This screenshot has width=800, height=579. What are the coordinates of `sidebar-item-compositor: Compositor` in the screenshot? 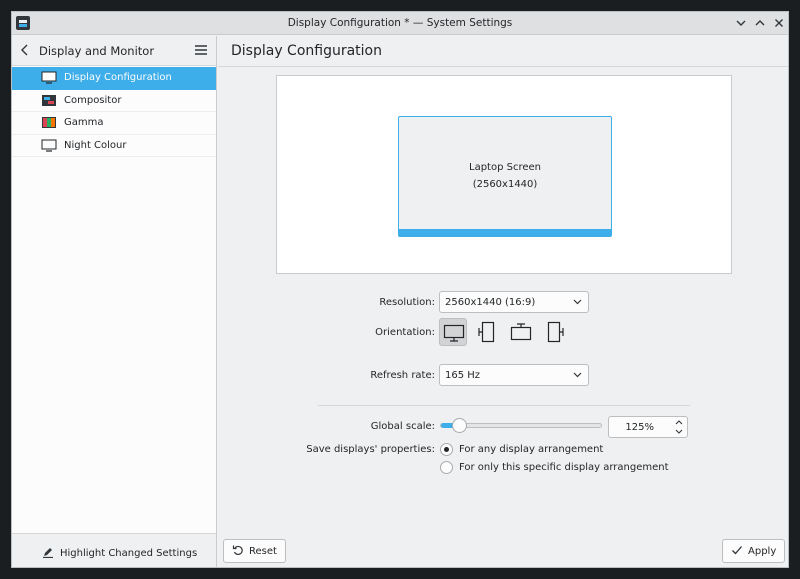 It's located at (114, 101).